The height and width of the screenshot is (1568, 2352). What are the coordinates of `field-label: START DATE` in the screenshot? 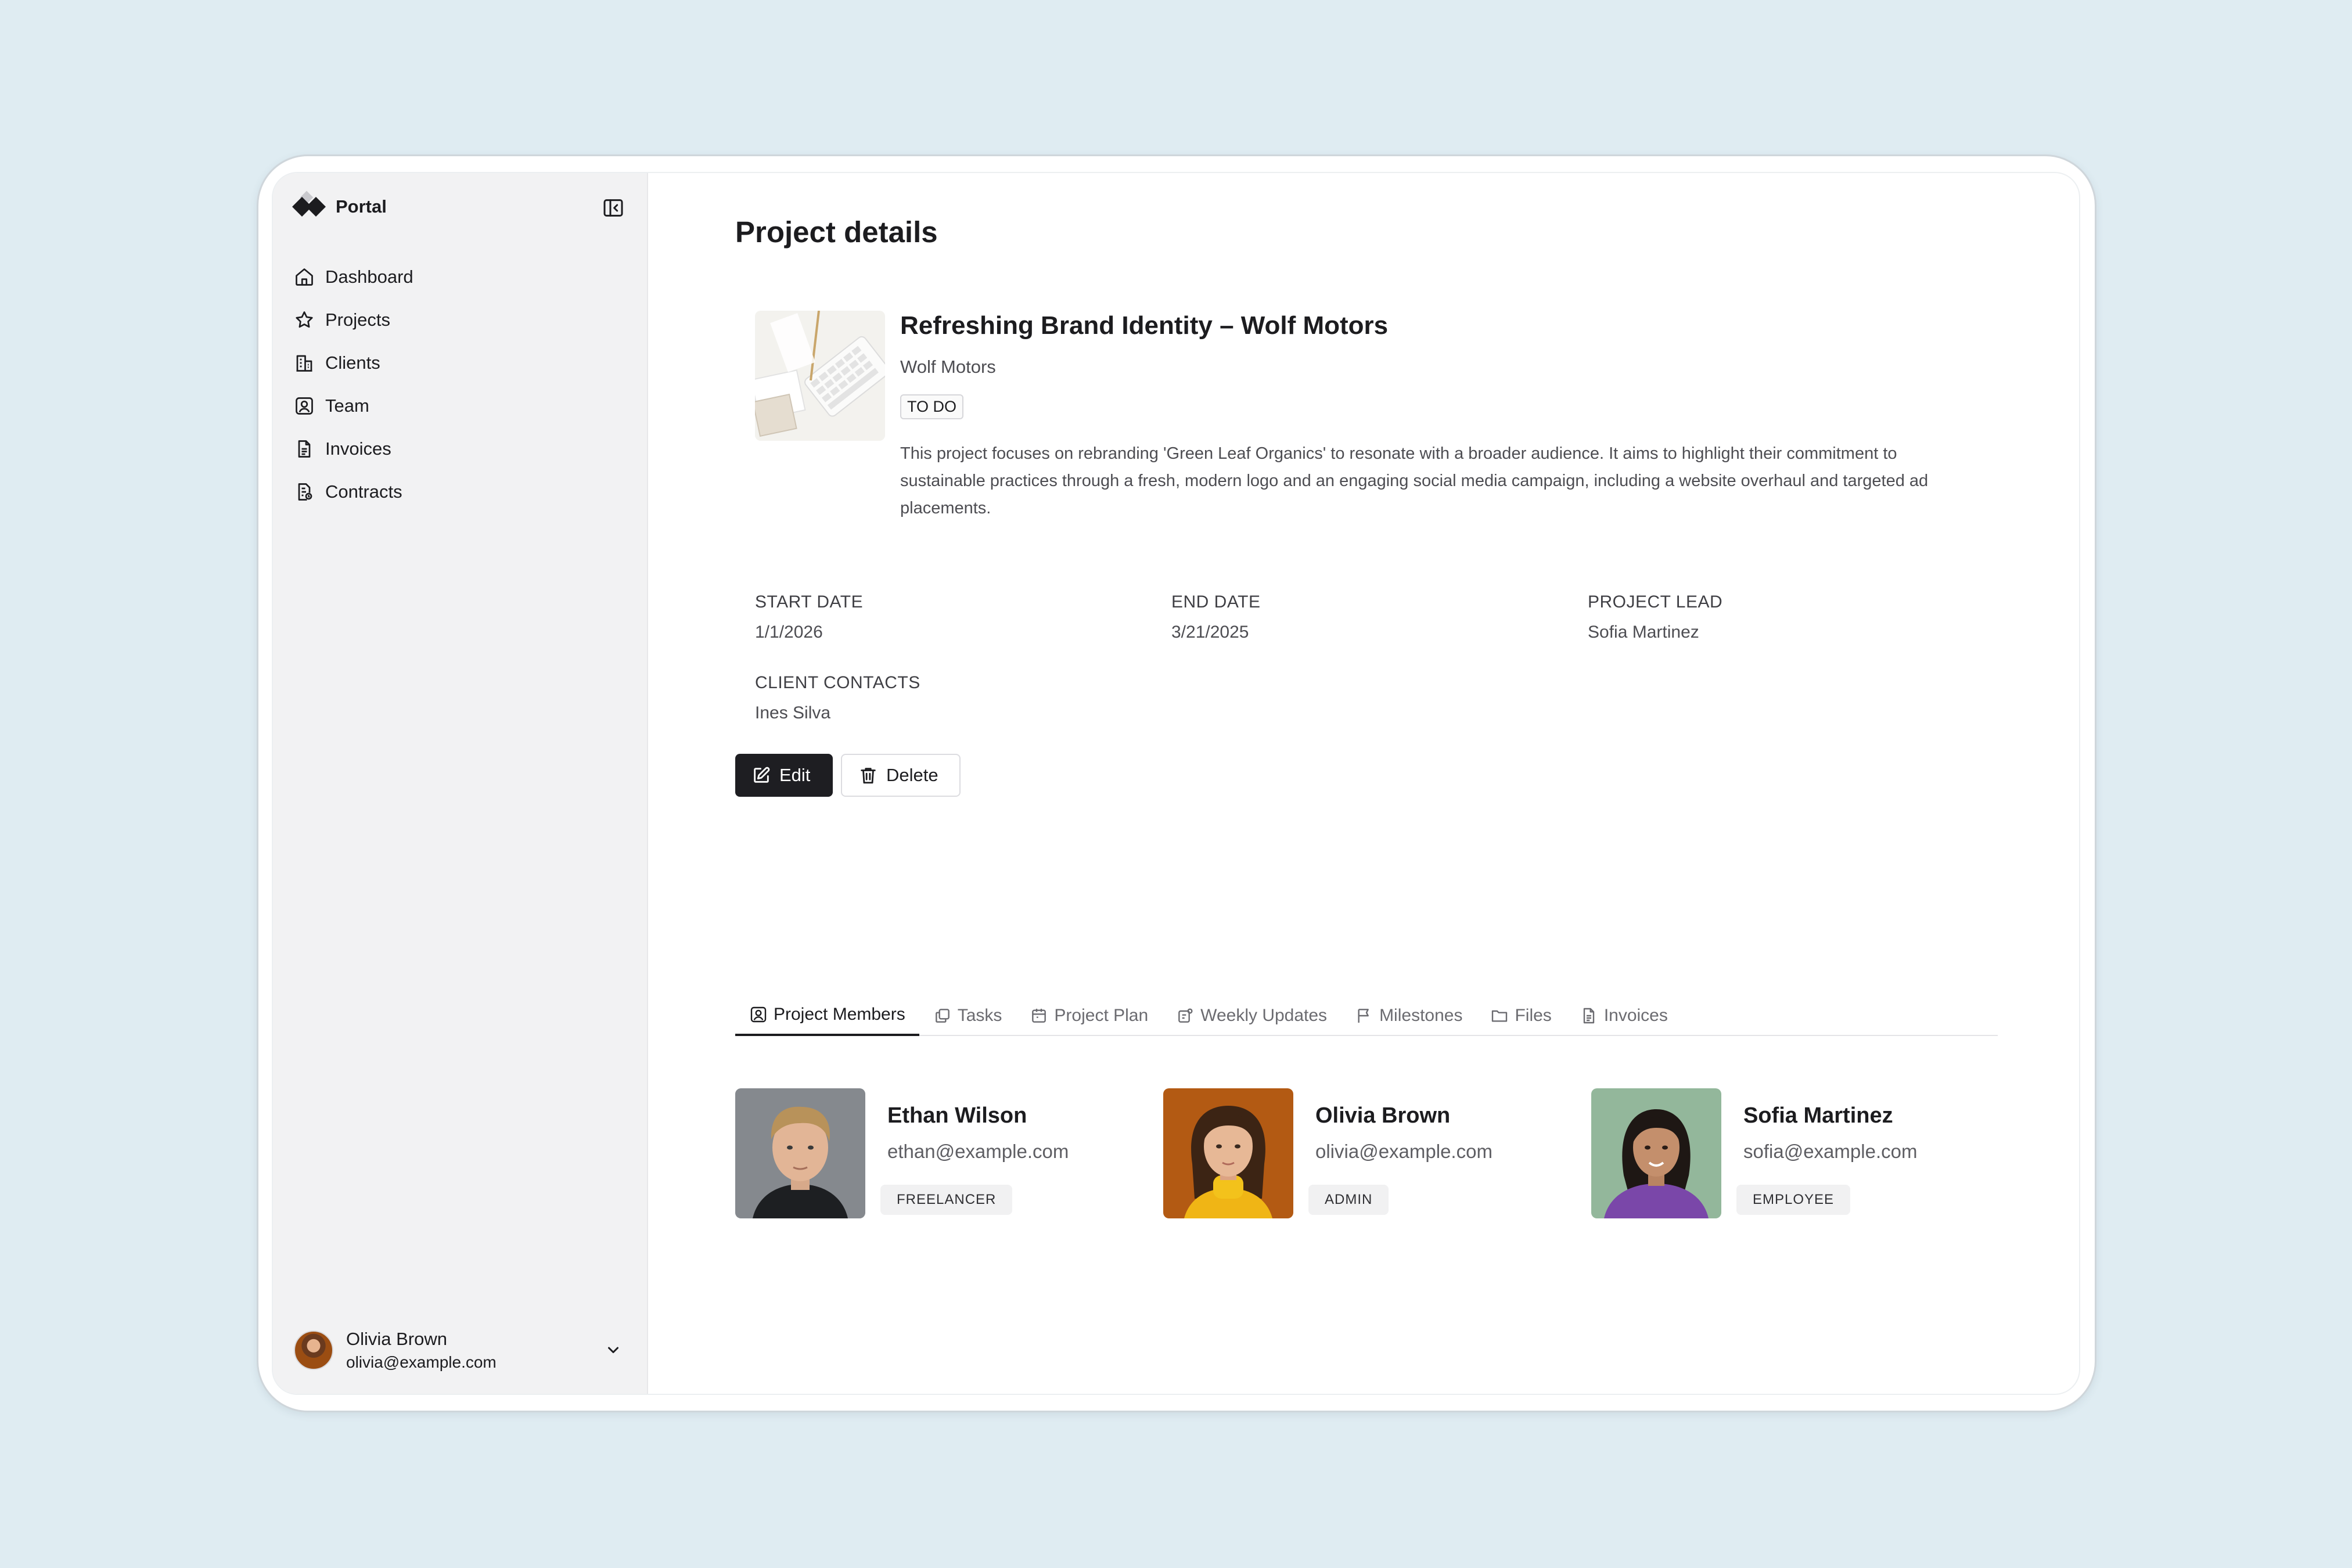 It's located at (809, 602).